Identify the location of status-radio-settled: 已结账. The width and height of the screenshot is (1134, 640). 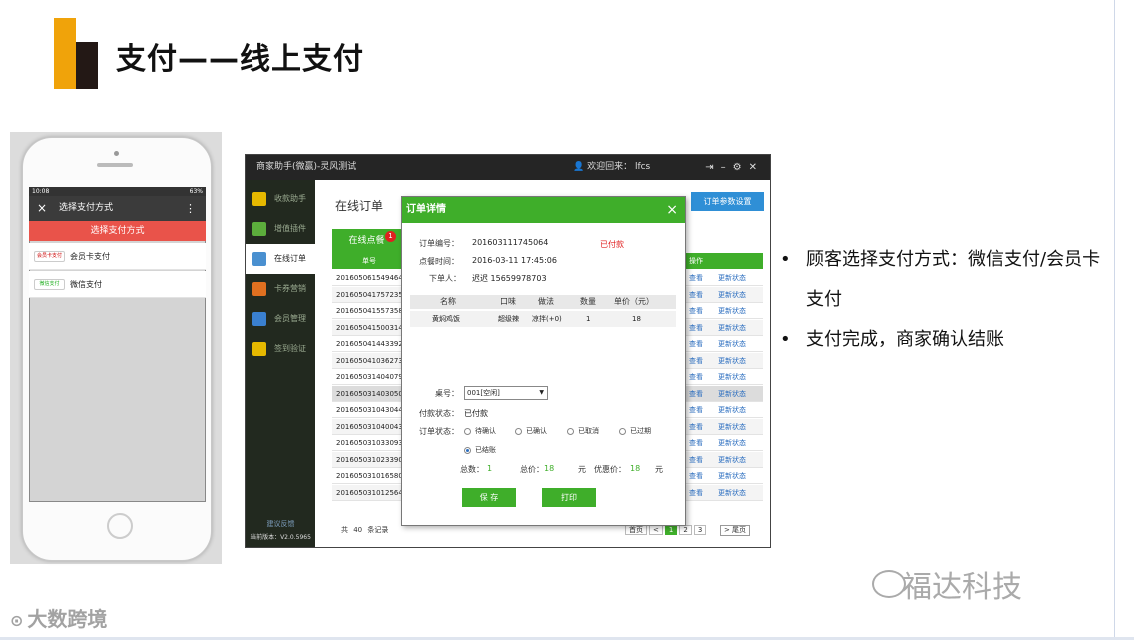
(480, 450).